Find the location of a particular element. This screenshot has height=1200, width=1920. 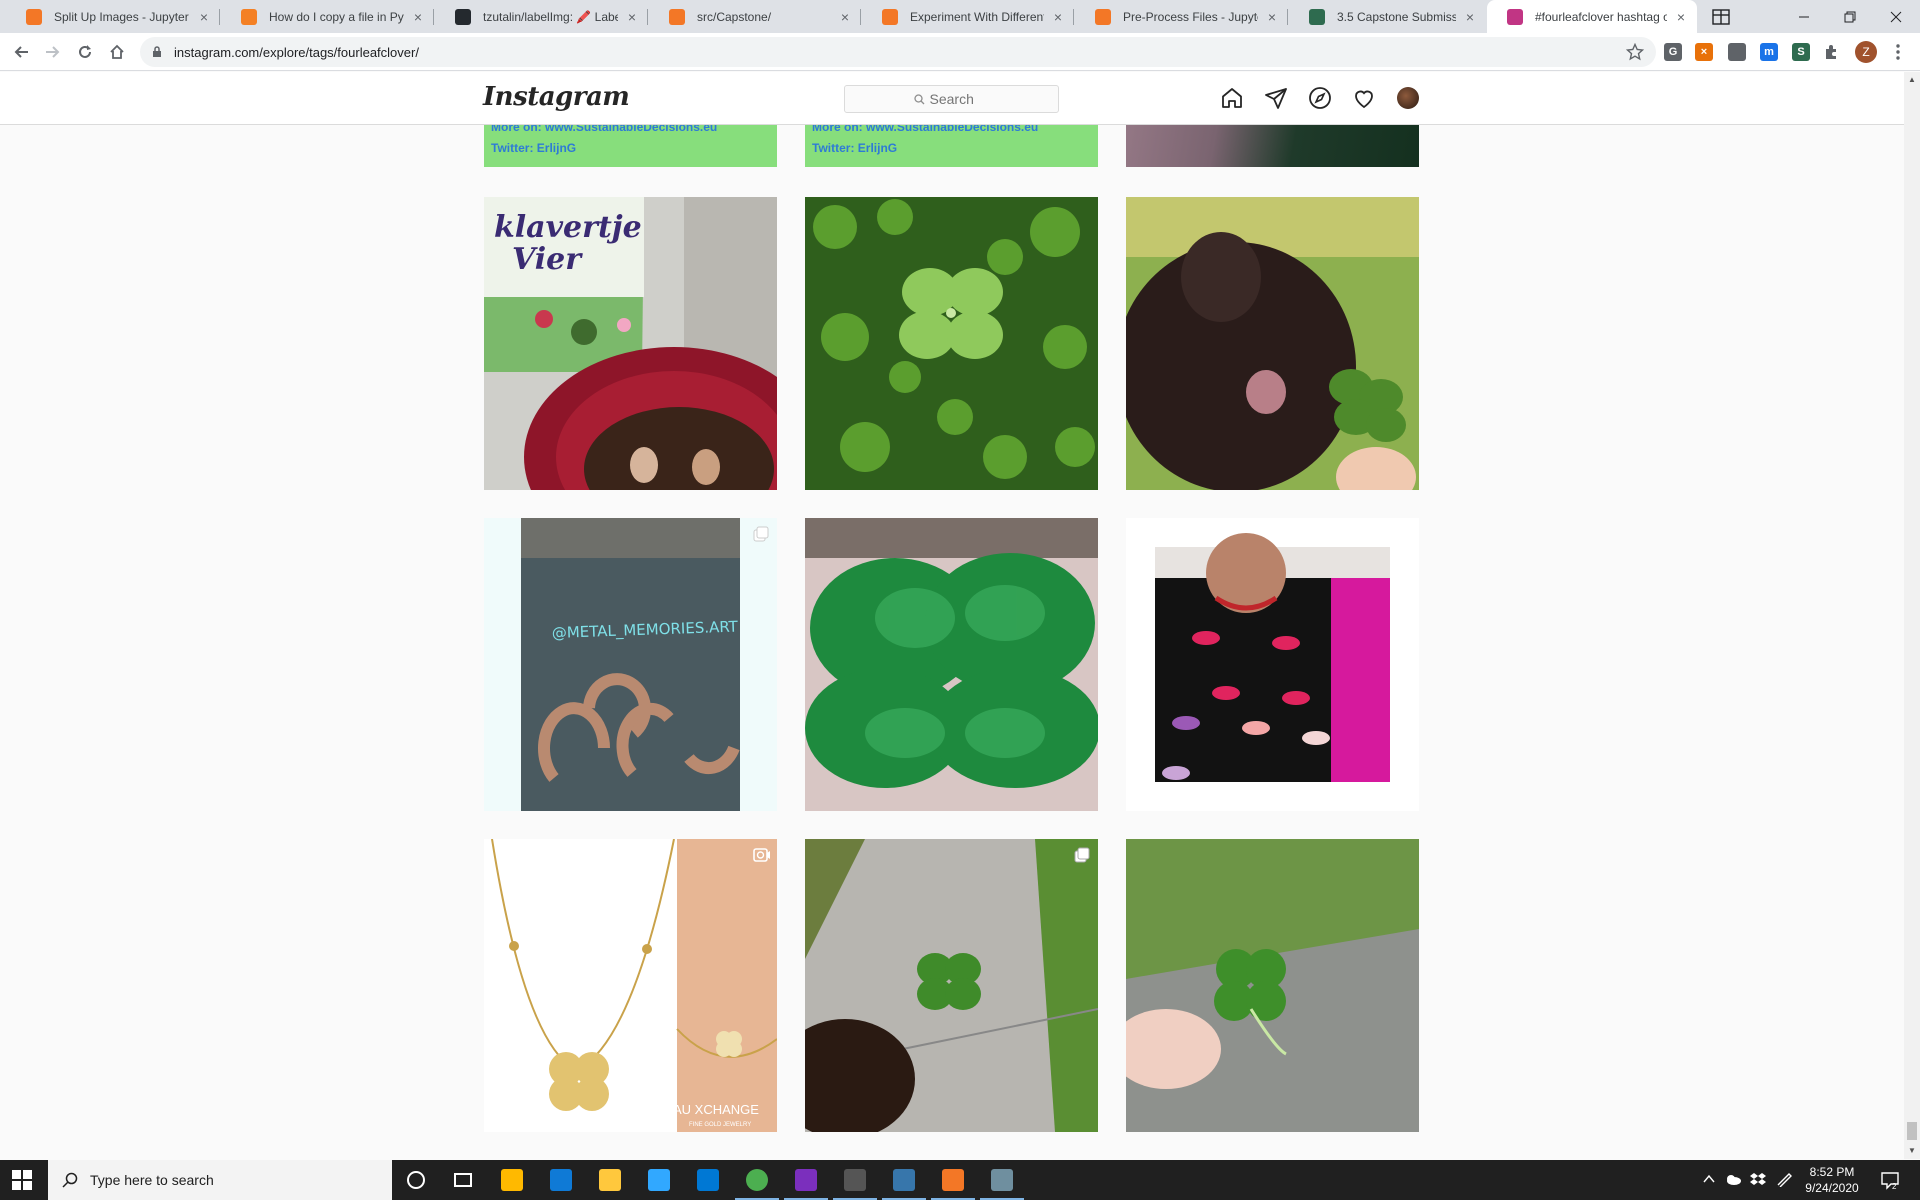

edge-icon is located at coordinates (561, 1180).